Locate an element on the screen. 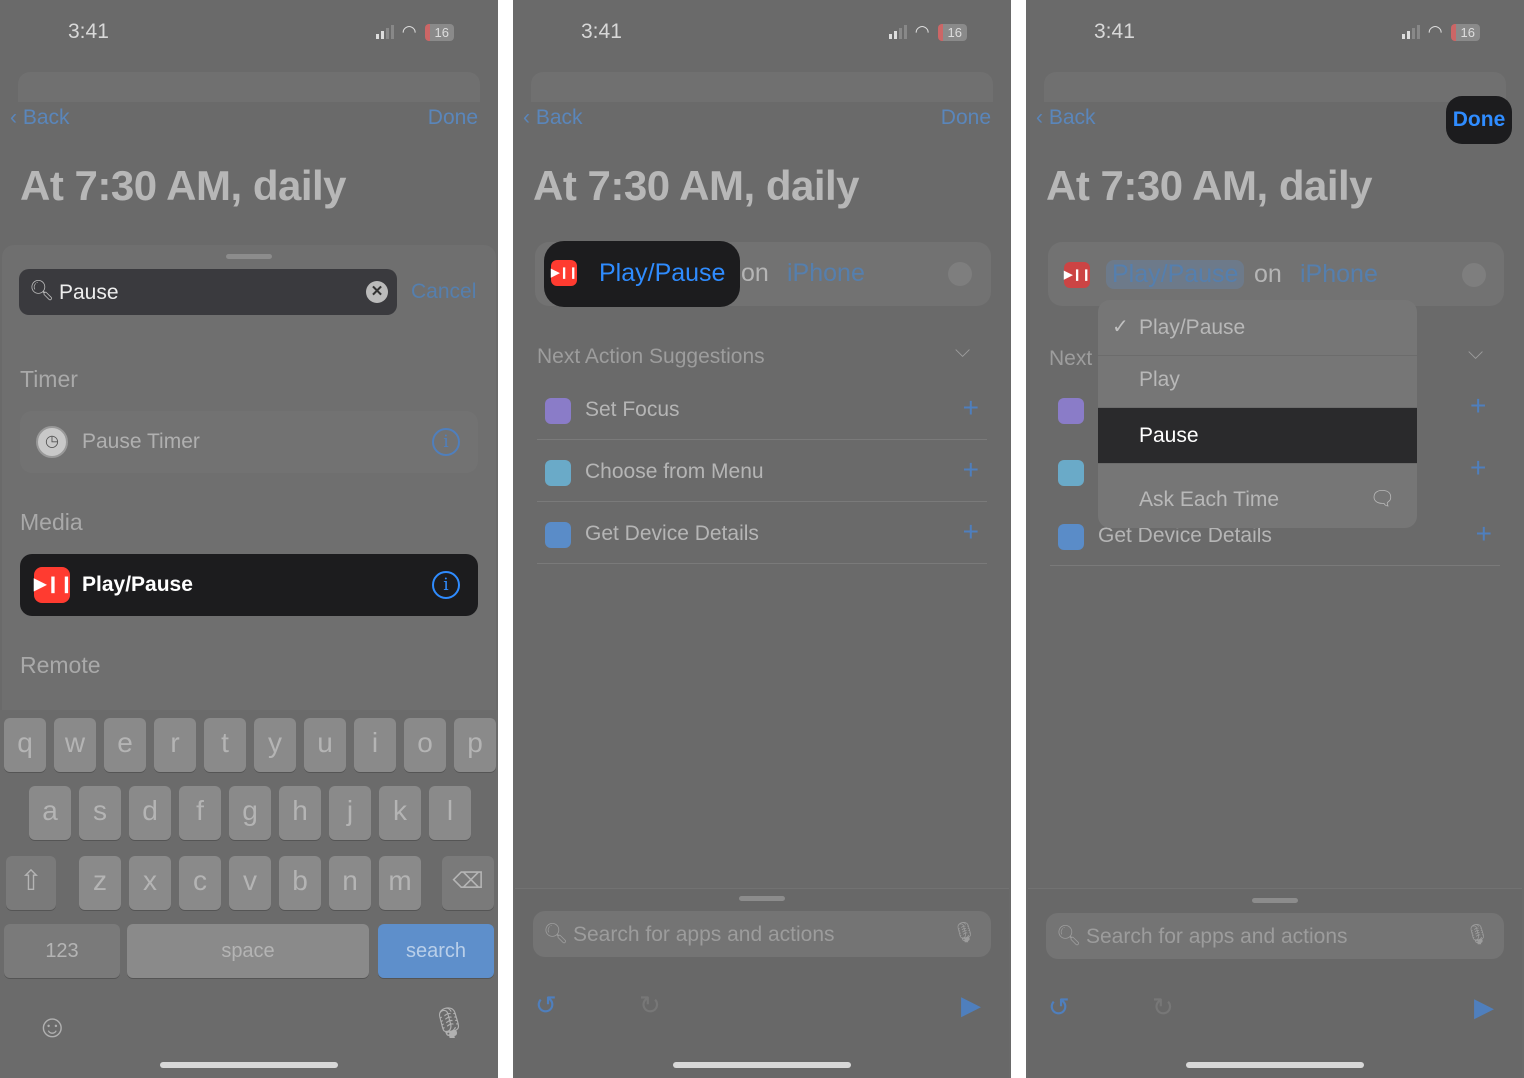 The height and width of the screenshot is (1078, 1524). key-k: k is located at coordinates (400, 813).